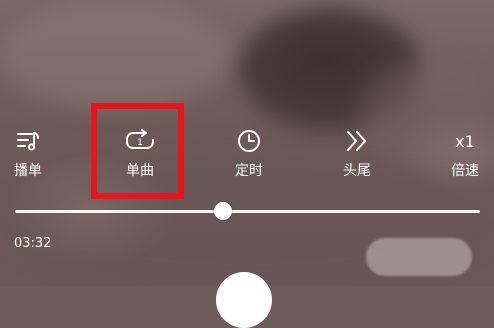 Image resolution: width=494 pixels, height=328 pixels. Describe the element at coordinates (357, 141) in the screenshot. I see `double-chevron-right-icon` at that location.